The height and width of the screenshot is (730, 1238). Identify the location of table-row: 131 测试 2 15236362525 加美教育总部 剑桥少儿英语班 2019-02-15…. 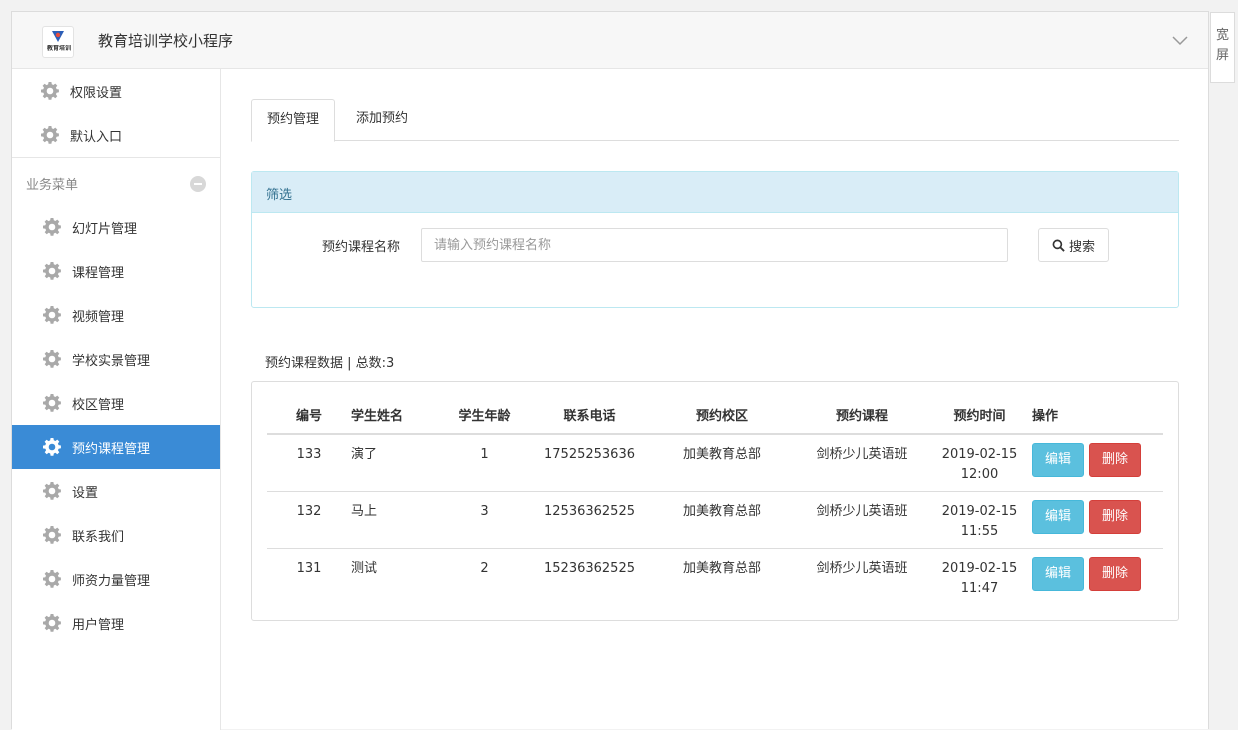
(715, 576).